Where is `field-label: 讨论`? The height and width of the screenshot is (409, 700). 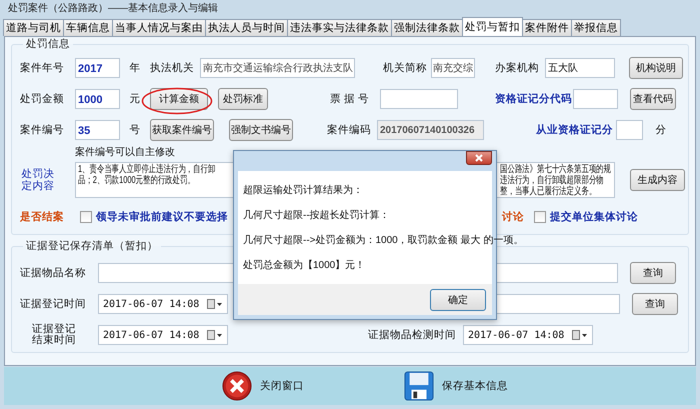
field-label: 讨论 is located at coordinates (513, 217).